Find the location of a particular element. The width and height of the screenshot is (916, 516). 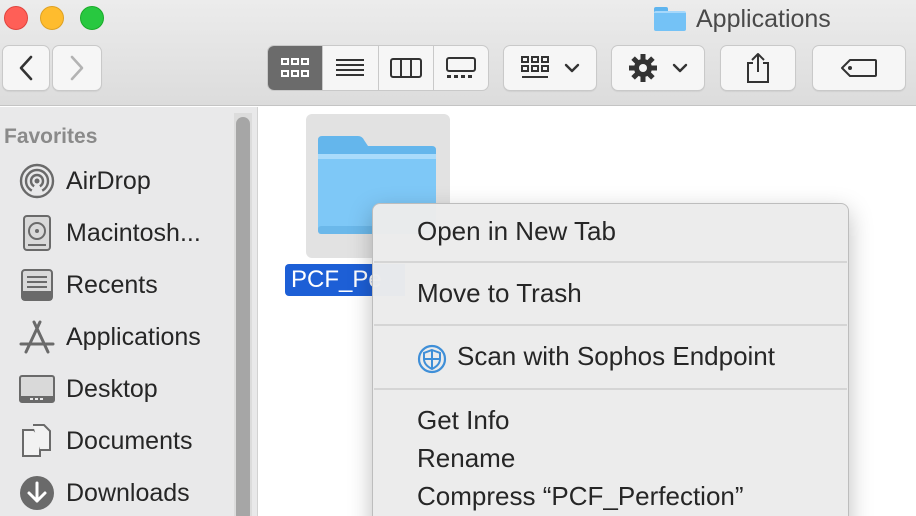

sidebar-item-documents: Documents is located at coordinates (105, 441).